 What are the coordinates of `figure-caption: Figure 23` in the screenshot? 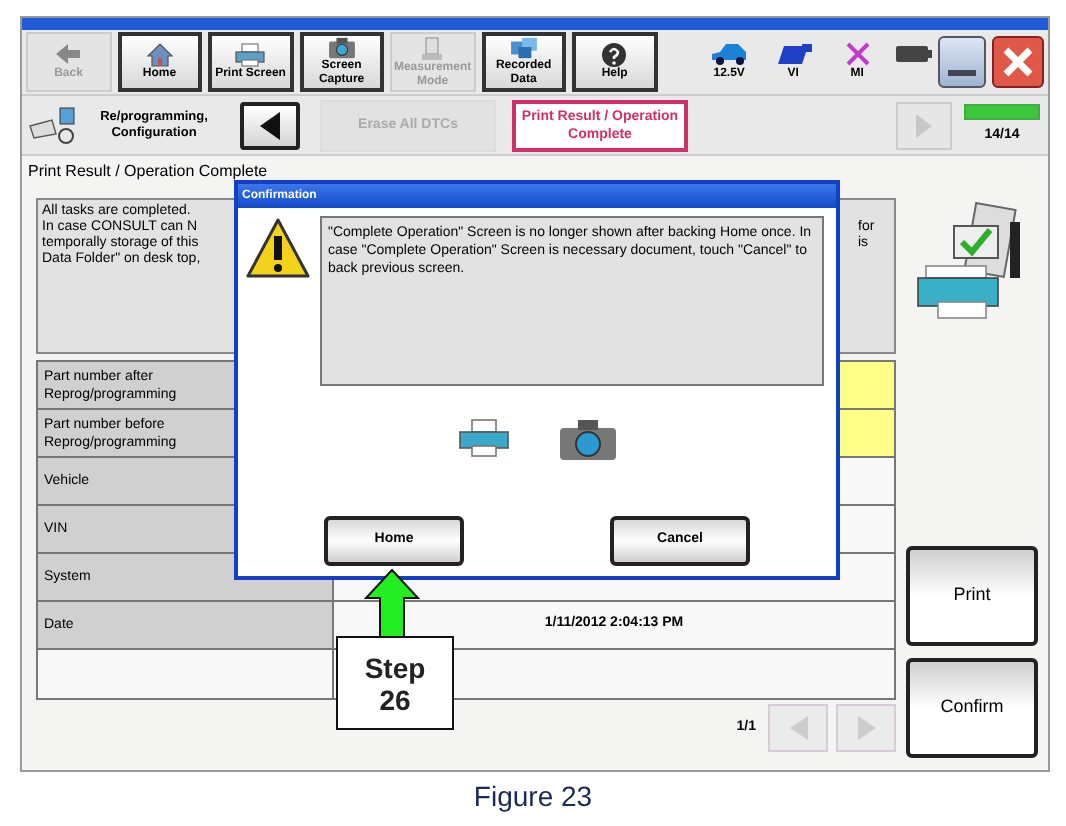 It's located at (533, 797).